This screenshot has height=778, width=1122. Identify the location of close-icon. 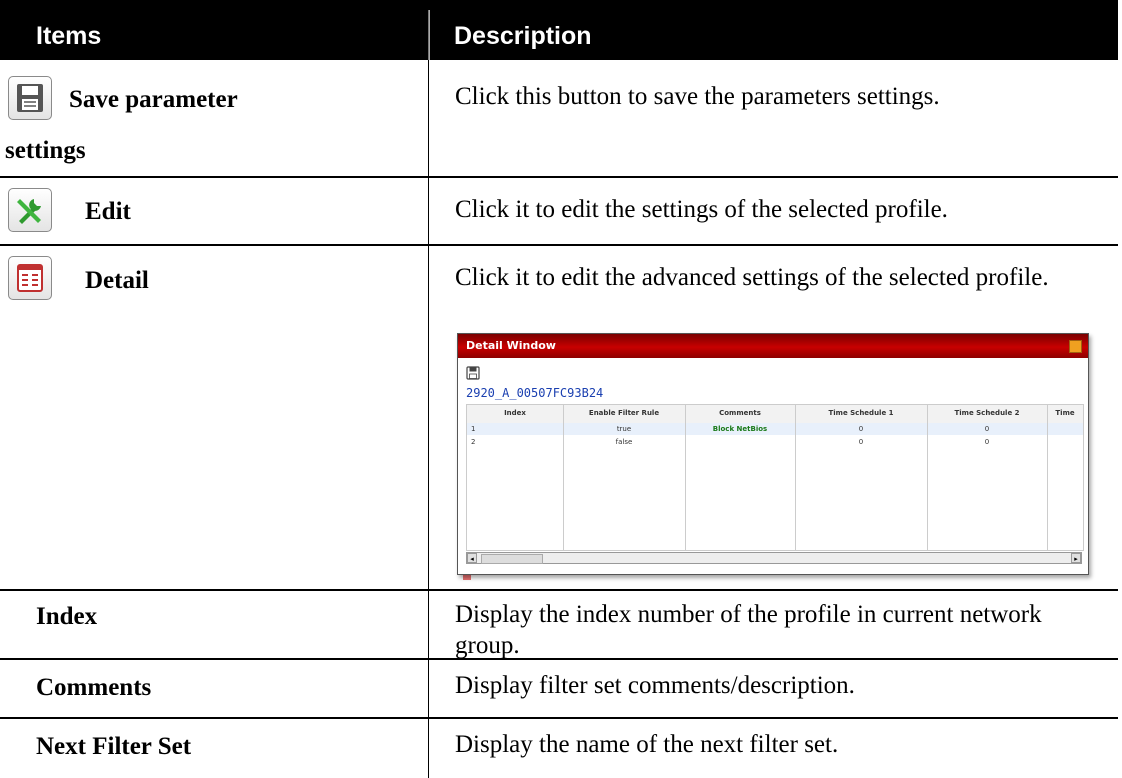
(1075, 346).